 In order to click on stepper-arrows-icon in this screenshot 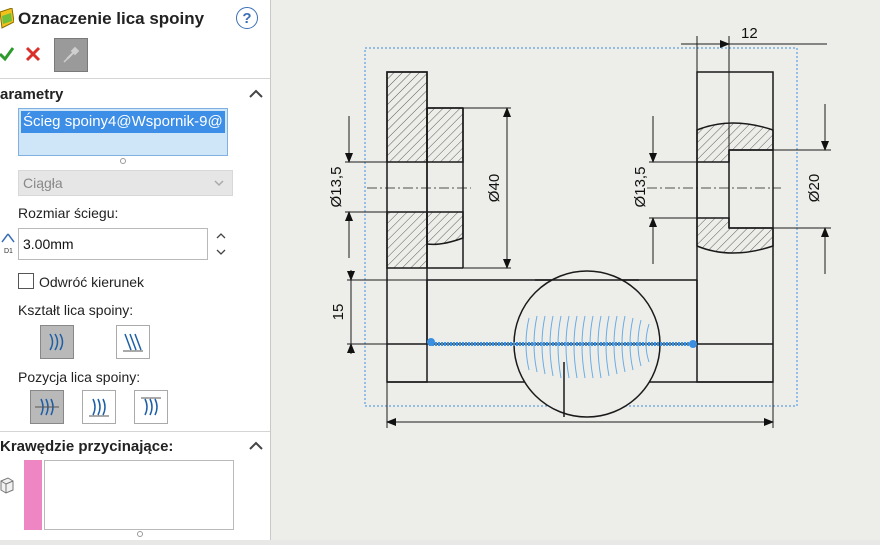, I will do `click(221, 244)`.